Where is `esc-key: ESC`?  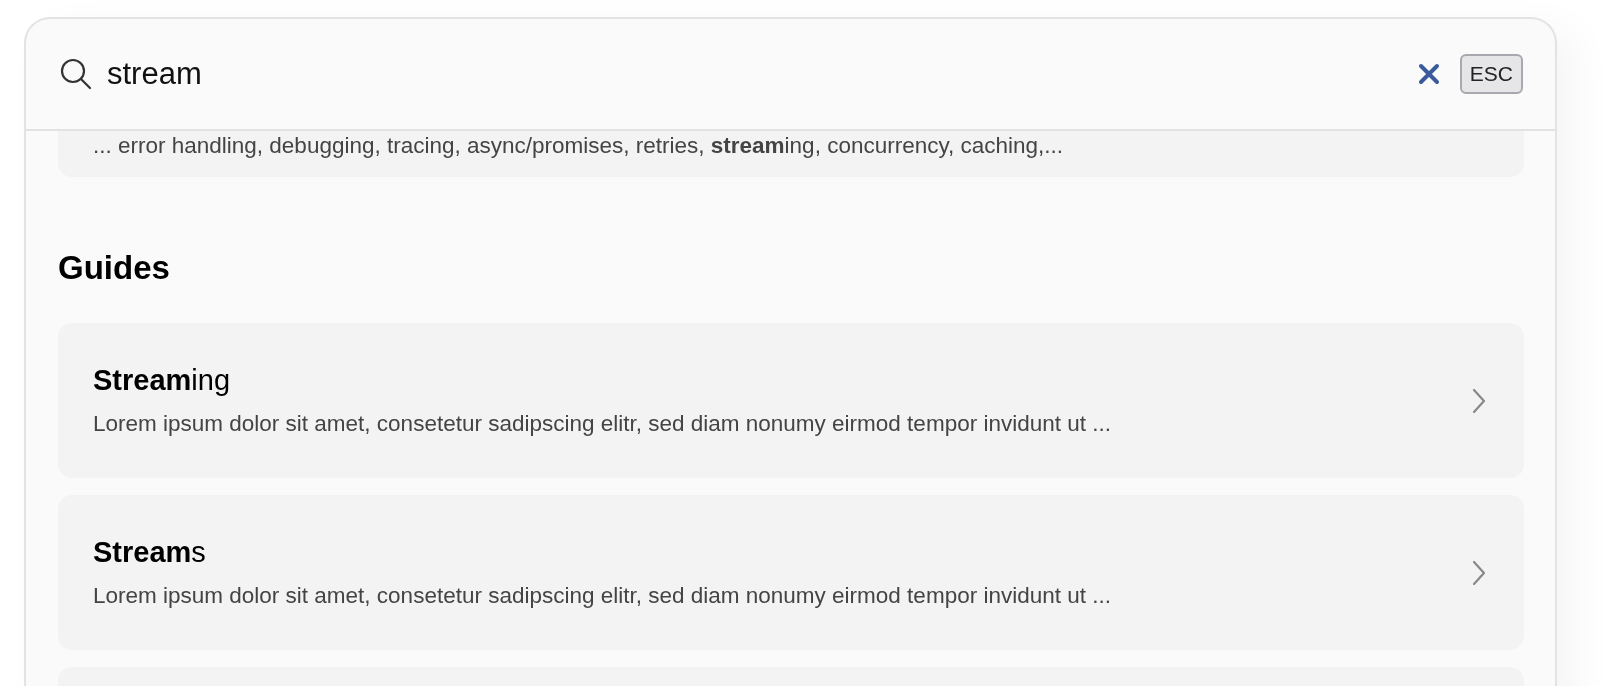
esc-key: ESC is located at coordinates (1491, 74).